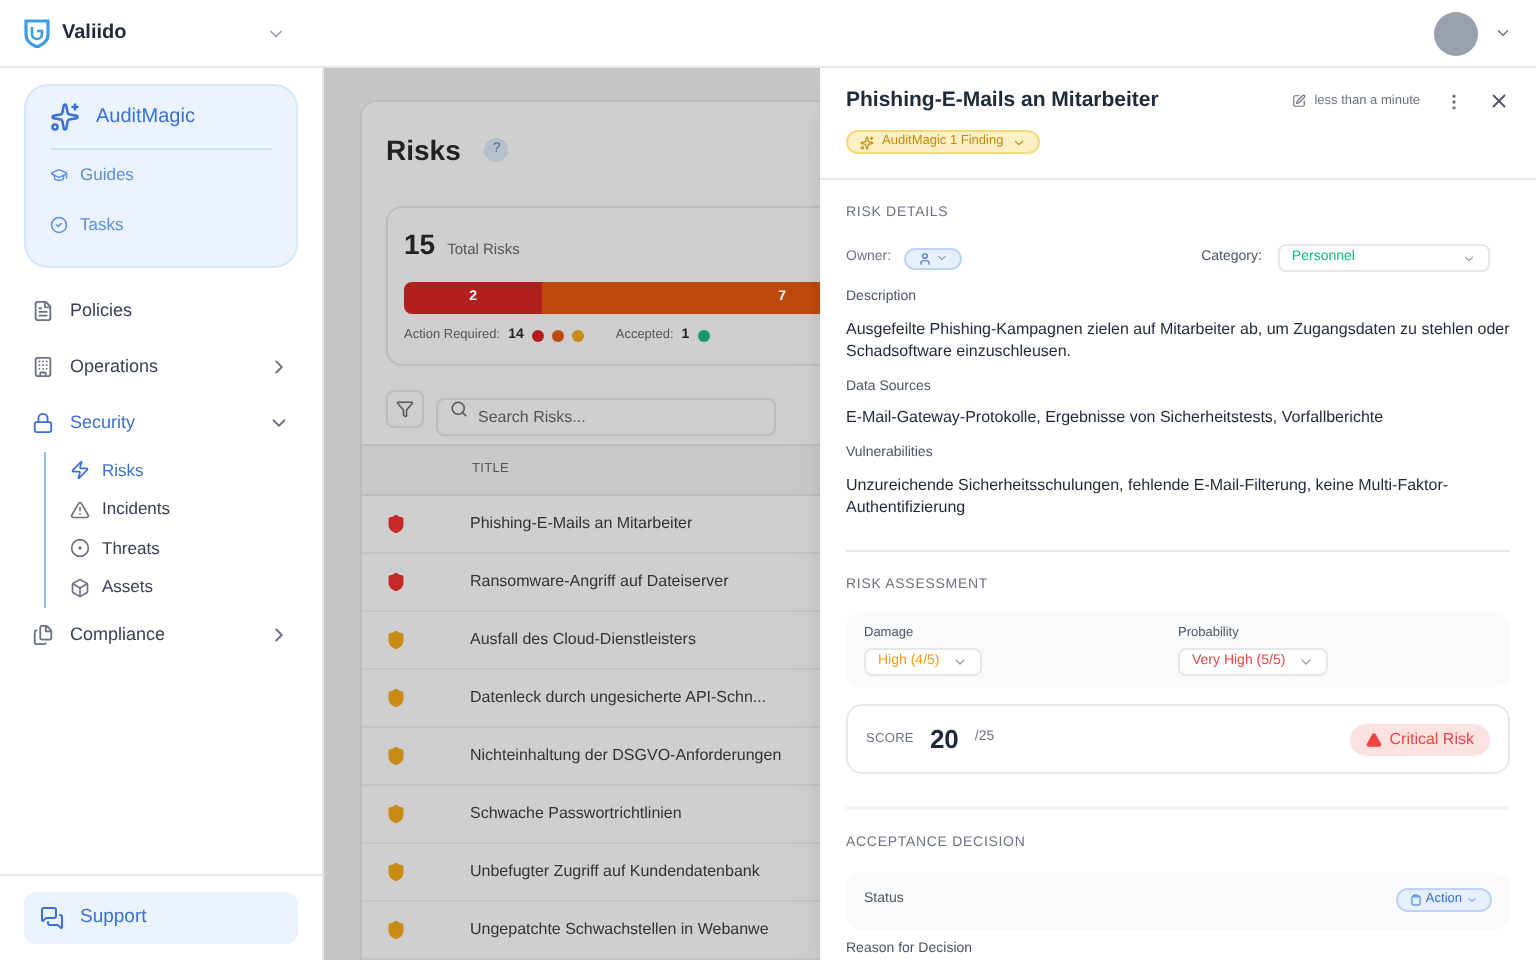 The width and height of the screenshot is (1536, 960). I want to click on page-title: Risks, so click(423, 150).